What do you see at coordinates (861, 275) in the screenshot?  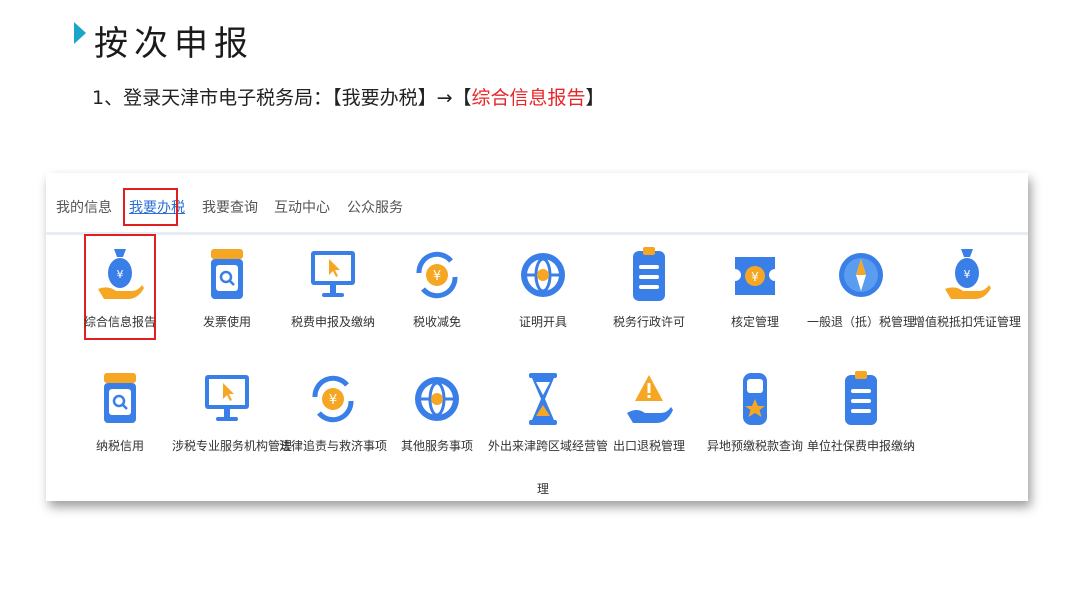 I see `compass-icon` at bounding box center [861, 275].